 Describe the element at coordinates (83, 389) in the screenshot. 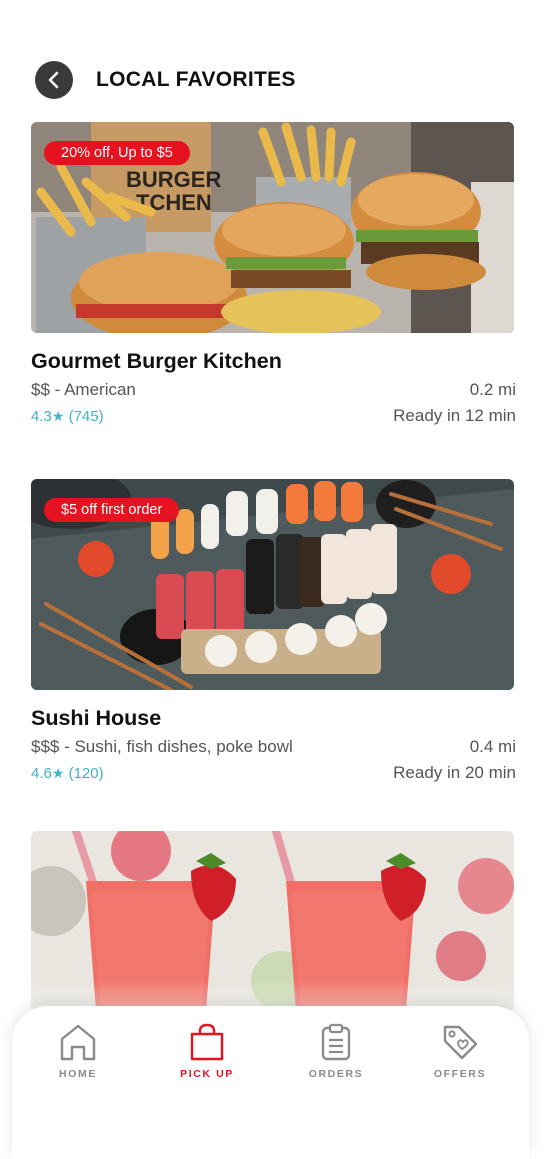

I see `price-cuisine: $$ - American` at that location.